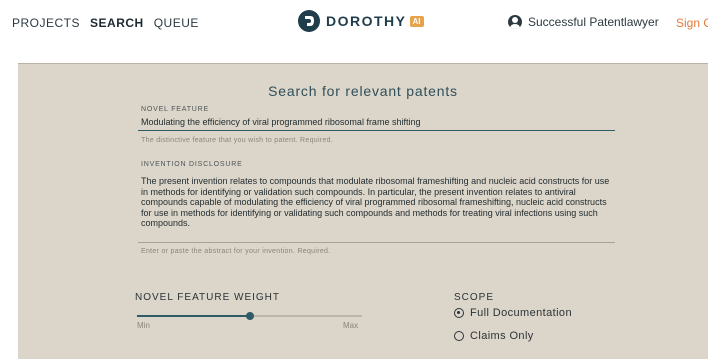 Image resolution: width=708 pixels, height=359 pixels. What do you see at coordinates (692, 23) in the screenshot?
I see `sign-out-link: Sign O` at bounding box center [692, 23].